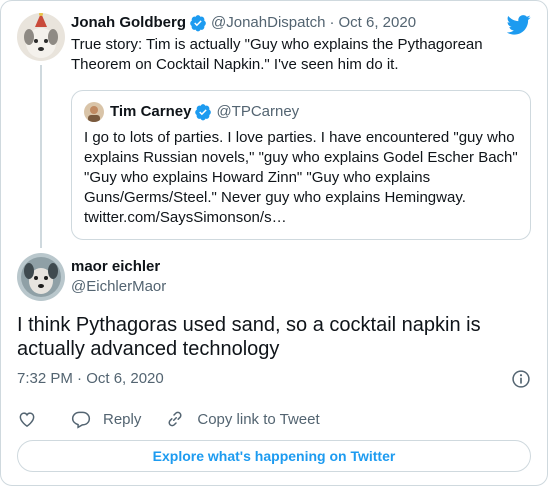  I want to click on author-handle: @JonahDispatch, so click(268, 23).